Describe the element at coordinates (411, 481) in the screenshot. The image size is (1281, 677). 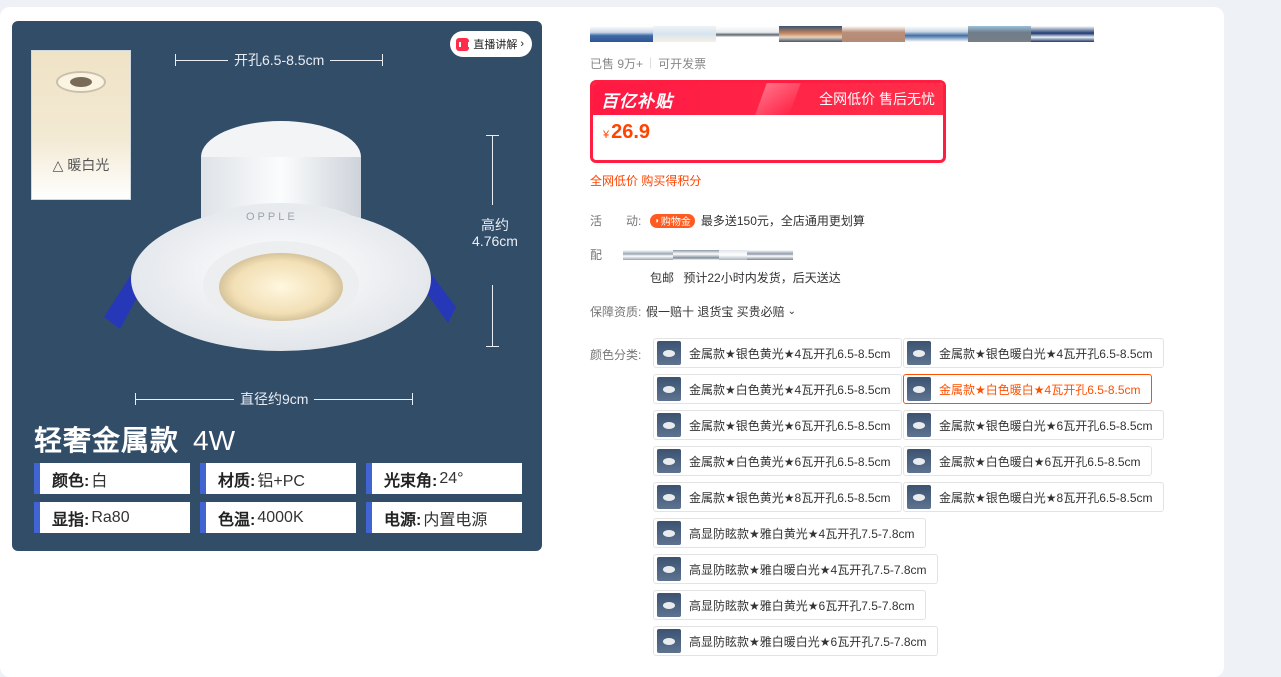
I see `spec-key: 光束角:` at that location.